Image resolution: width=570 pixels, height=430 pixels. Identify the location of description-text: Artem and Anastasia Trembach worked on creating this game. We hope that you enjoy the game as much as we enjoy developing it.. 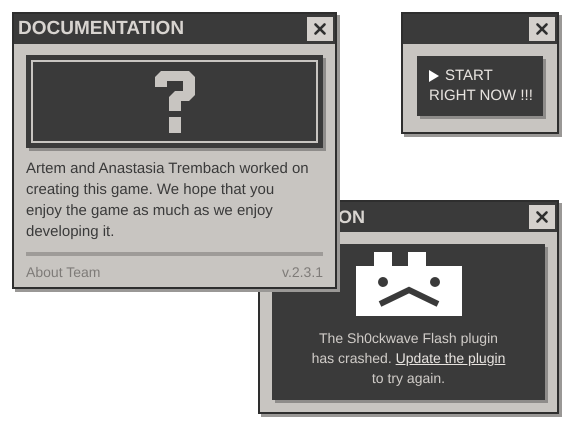
(168, 200).